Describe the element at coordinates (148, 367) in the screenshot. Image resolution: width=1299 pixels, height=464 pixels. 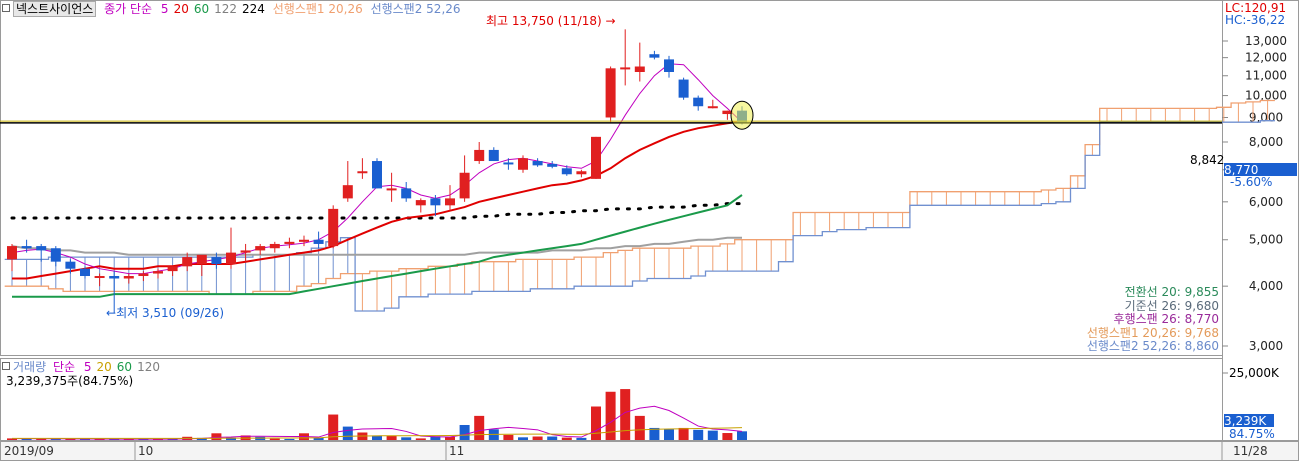
I see `volume-ma-period-120: 120` at that location.